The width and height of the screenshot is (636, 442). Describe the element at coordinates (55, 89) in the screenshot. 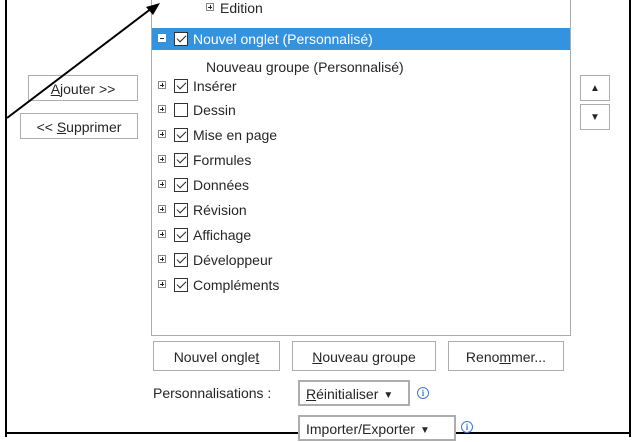

I see `add-button-accel: A` at that location.